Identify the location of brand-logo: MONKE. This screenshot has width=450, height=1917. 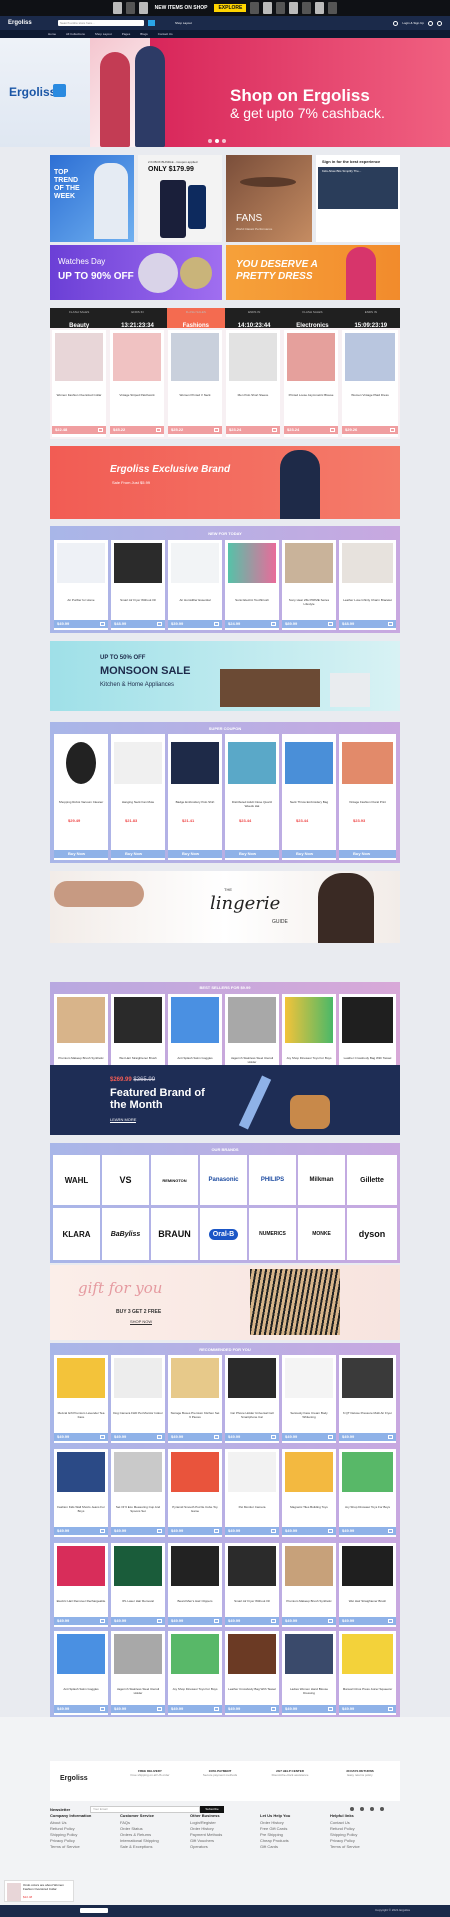
(321, 1234).